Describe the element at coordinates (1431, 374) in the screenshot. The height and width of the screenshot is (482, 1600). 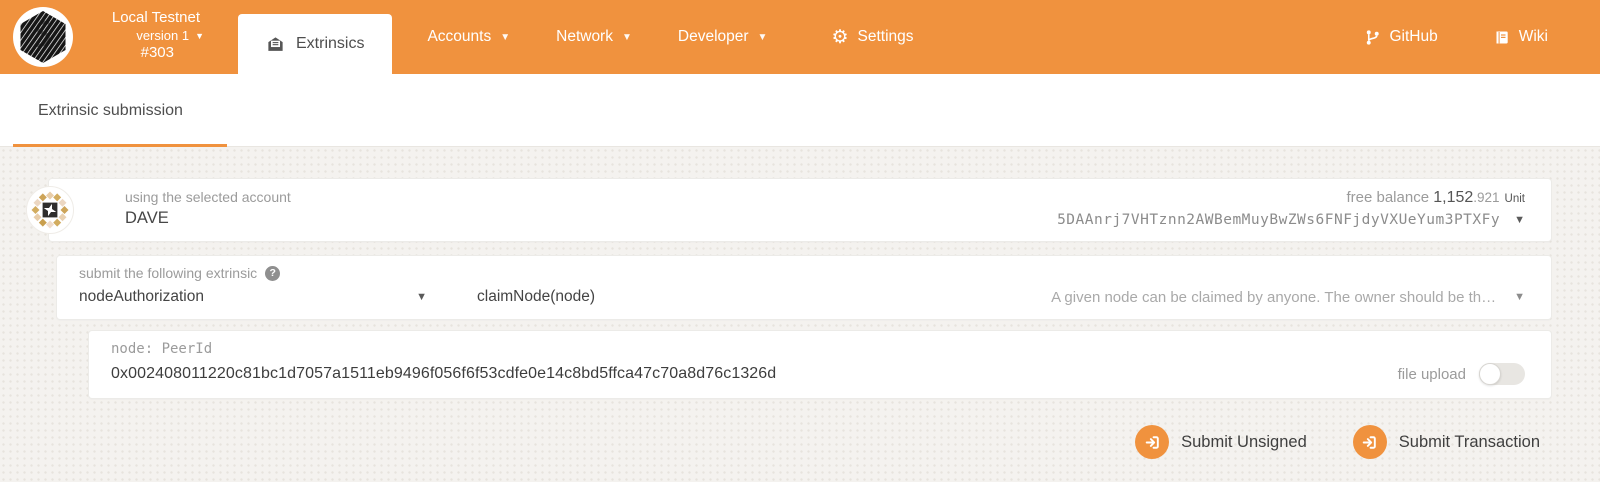
I see `file-upload-label: file upload` at that location.